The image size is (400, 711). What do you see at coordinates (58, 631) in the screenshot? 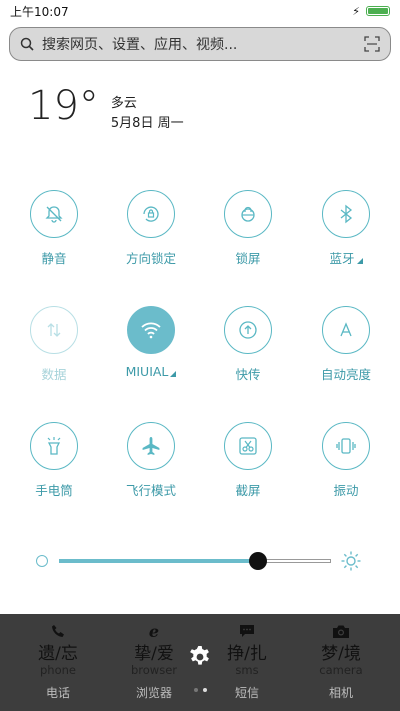
I see `phone-icon` at bounding box center [58, 631].